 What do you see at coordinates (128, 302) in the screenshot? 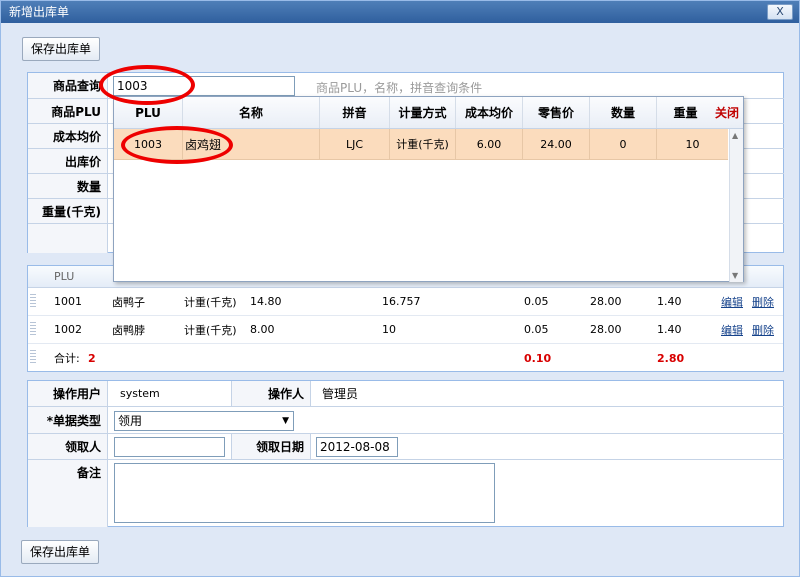
I see `cell-name: 卤鸭子` at bounding box center [128, 302].